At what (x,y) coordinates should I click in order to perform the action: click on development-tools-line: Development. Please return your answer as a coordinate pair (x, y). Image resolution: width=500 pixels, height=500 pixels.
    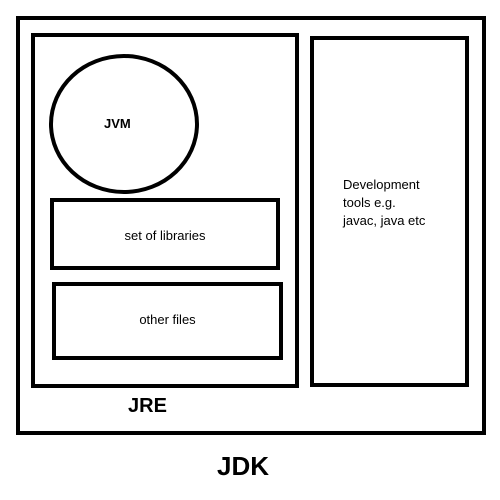
    Looking at the image, I should click on (381, 184).